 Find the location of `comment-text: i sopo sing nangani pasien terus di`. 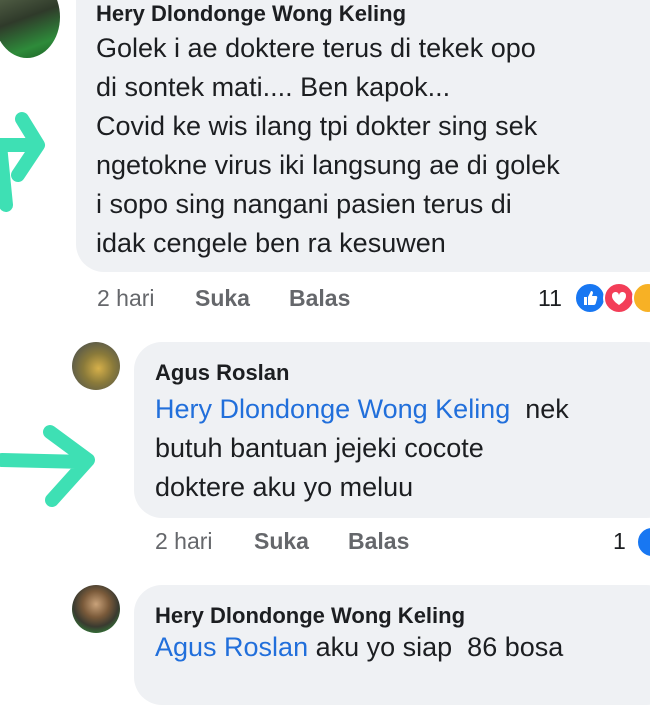

comment-text: i sopo sing nangani pasien terus di is located at coordinates (304, 204).